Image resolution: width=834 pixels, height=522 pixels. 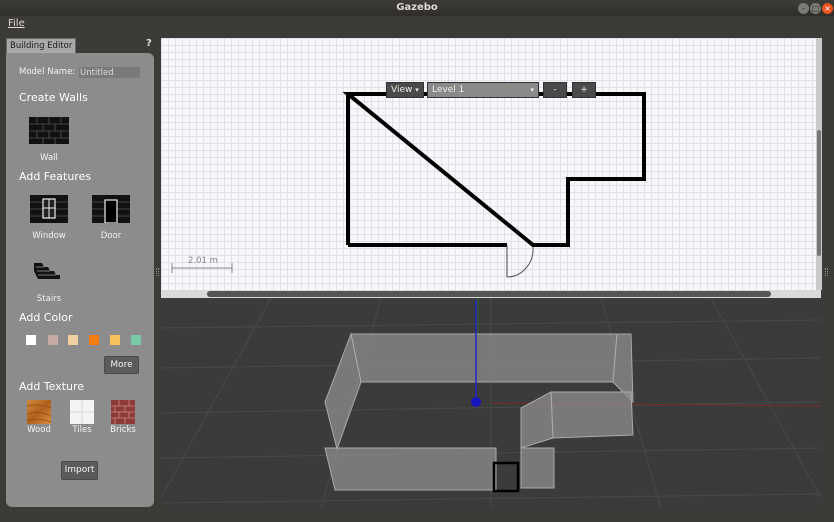 I want to click on maximize-button: □, so click(x=815, y=8).